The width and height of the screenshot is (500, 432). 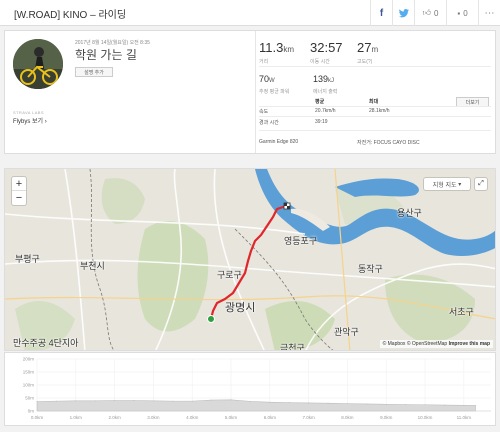 What do you see at coordinates (29, 372) in the screenshot?
I see `y-tick-label: 150m` at bounding box center [29, 372].